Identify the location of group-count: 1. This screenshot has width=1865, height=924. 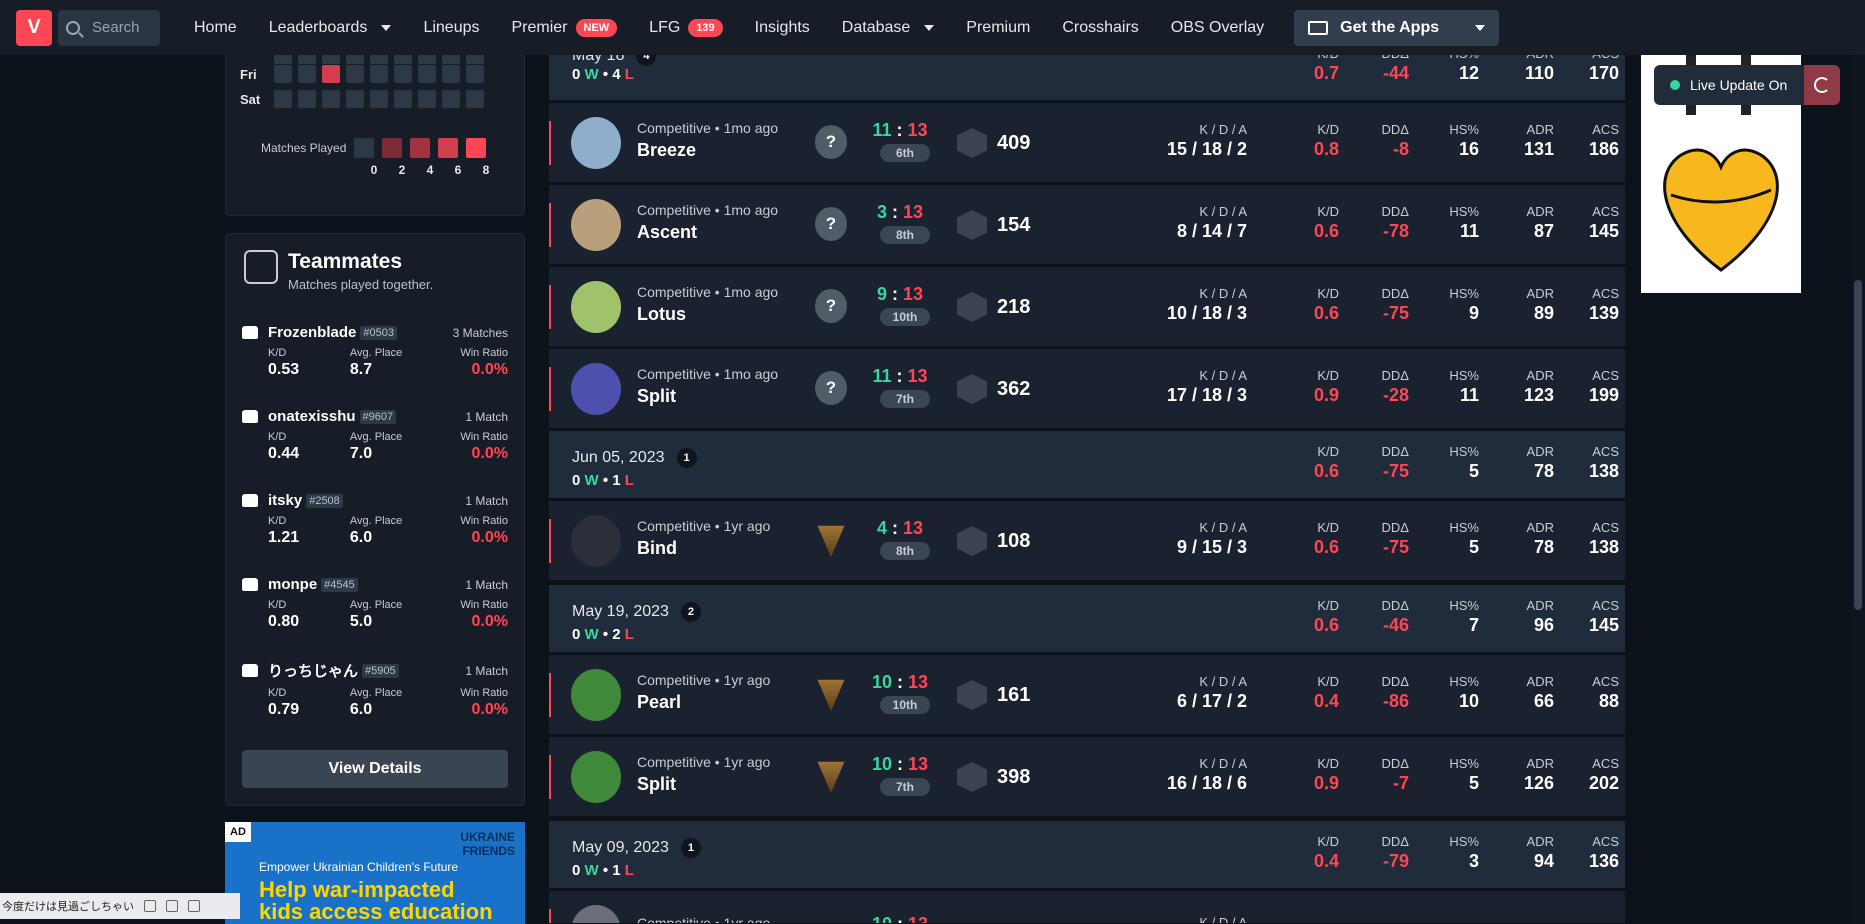
(686, 458).